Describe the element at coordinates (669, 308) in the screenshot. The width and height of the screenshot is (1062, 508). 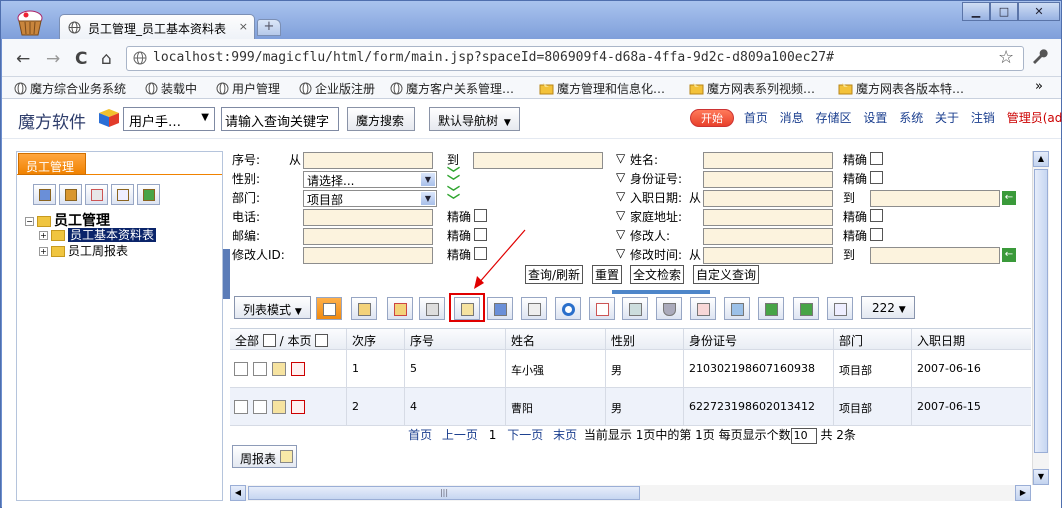
I see `filter-icon` at that location.